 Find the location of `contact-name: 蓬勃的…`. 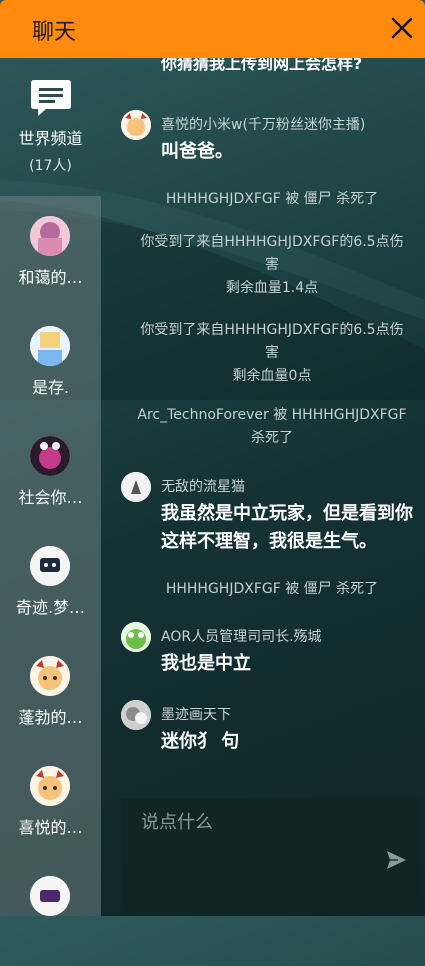

contact-name: 蓬勃的… is located at coordinates (50, 717).